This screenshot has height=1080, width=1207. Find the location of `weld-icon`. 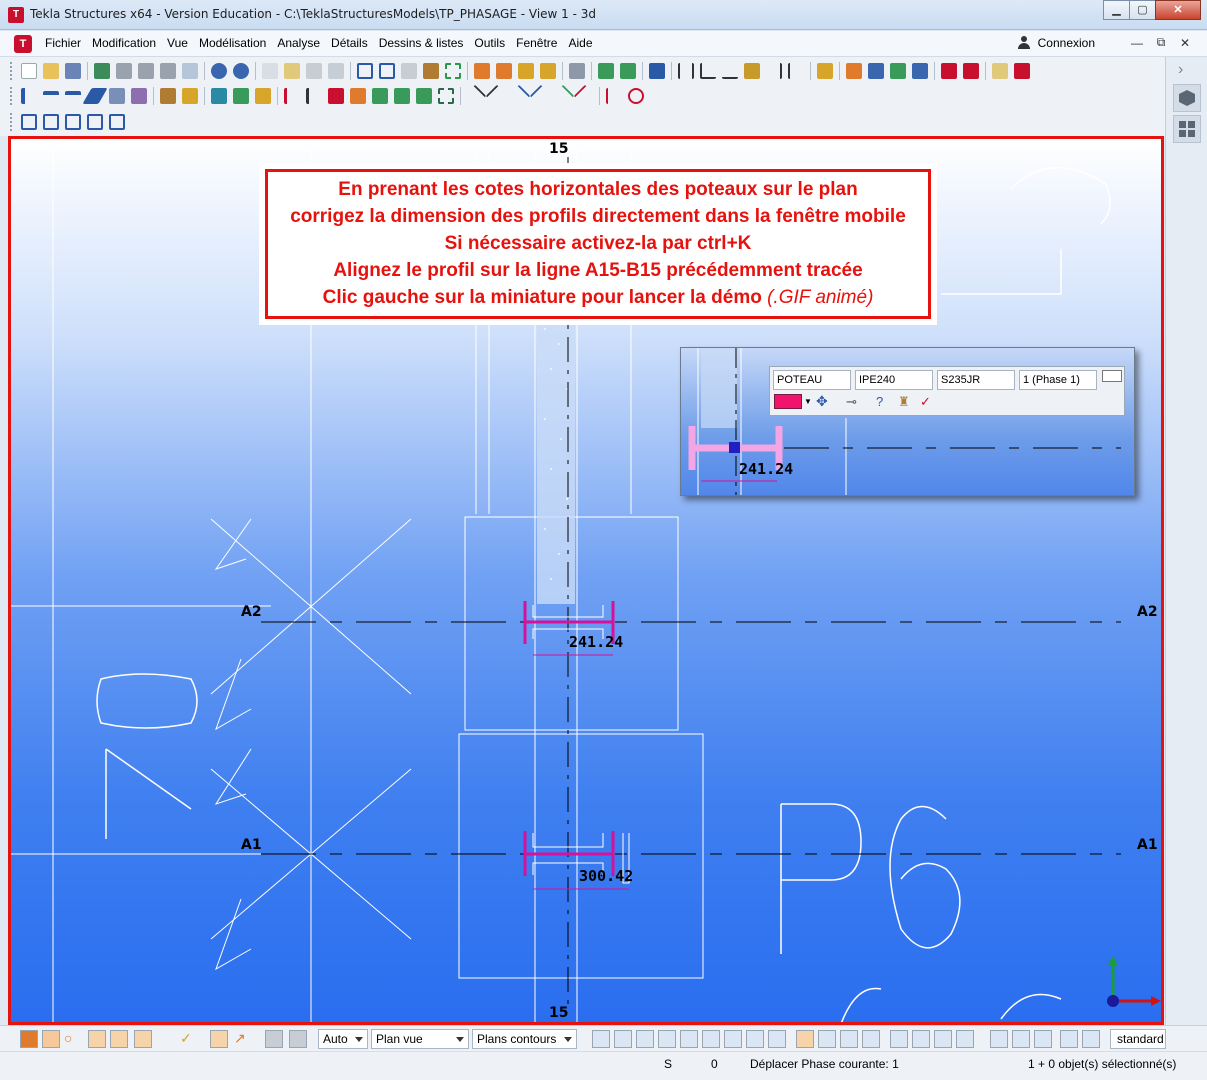

weld-icon is located at coordinates (482, 71).